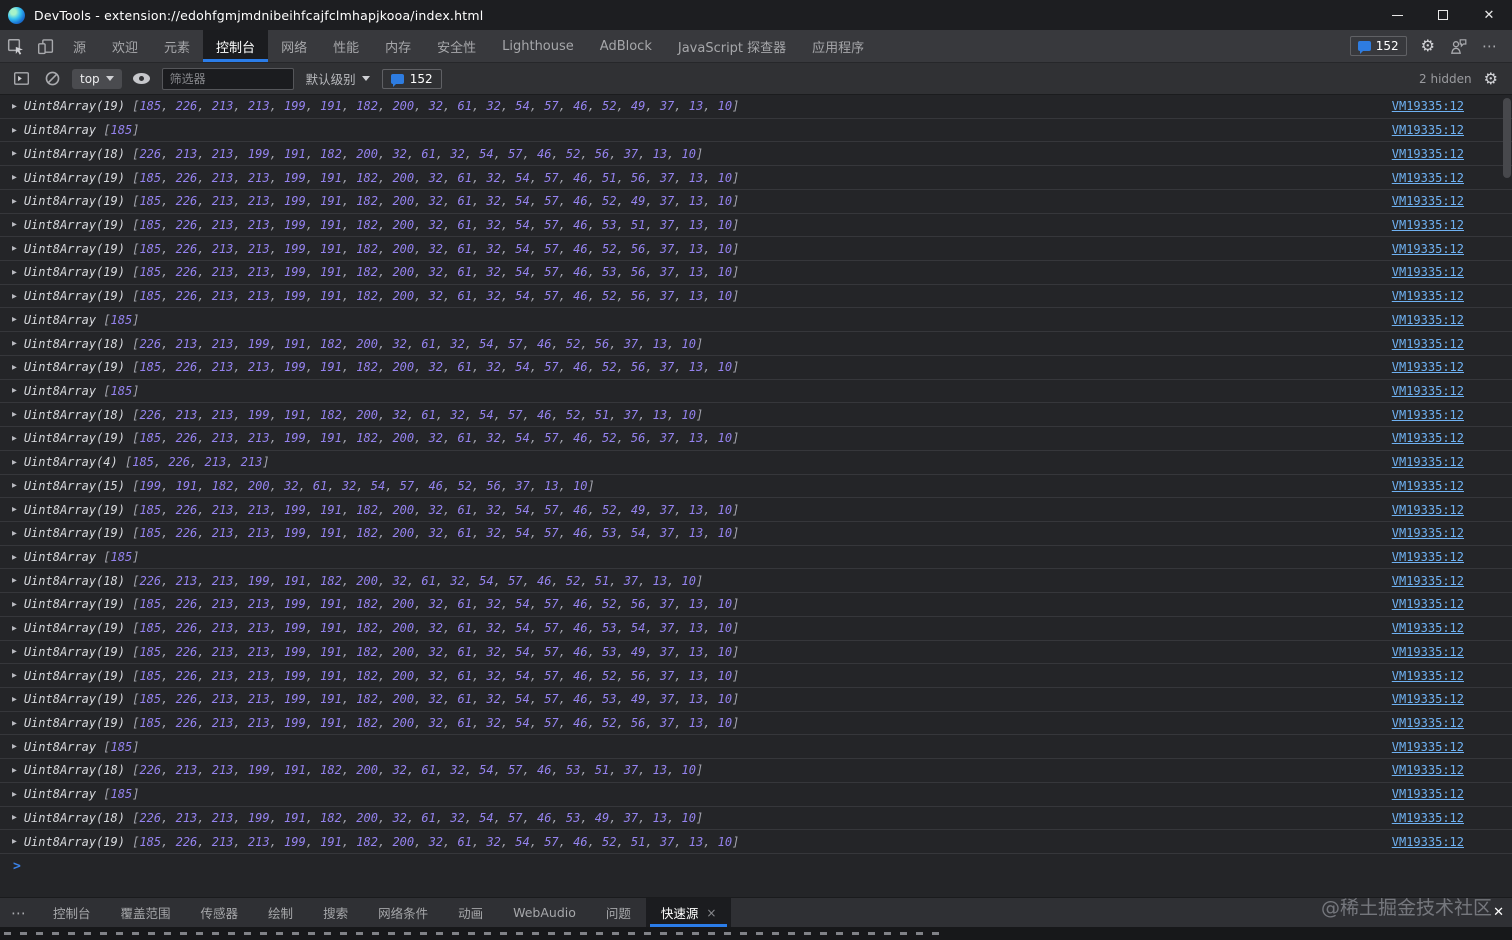  Describe the element at coordinates (177, 46) in the screenshot. I see `tab-2: 元素` at that location.